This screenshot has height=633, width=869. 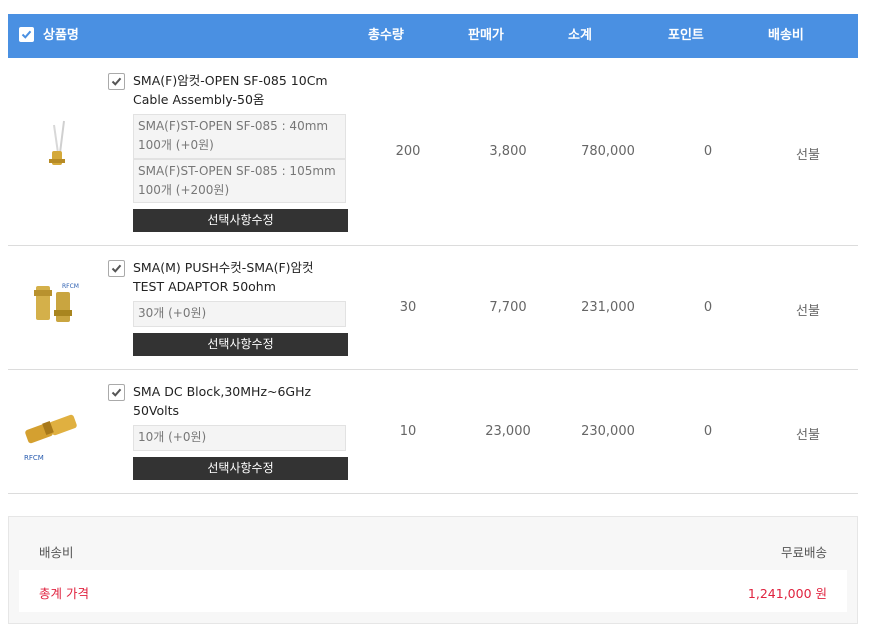 What do you see at coordinates (386, 35) in the screenshot?
I see `col-total-qty: 총수량` at bounding box center [386, 35].